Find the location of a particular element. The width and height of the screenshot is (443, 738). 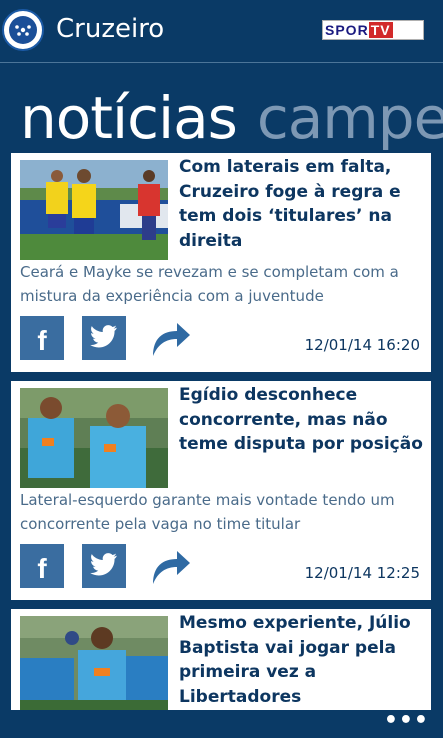

app-title: Cruzeiro is located at coordinates (110, 29).